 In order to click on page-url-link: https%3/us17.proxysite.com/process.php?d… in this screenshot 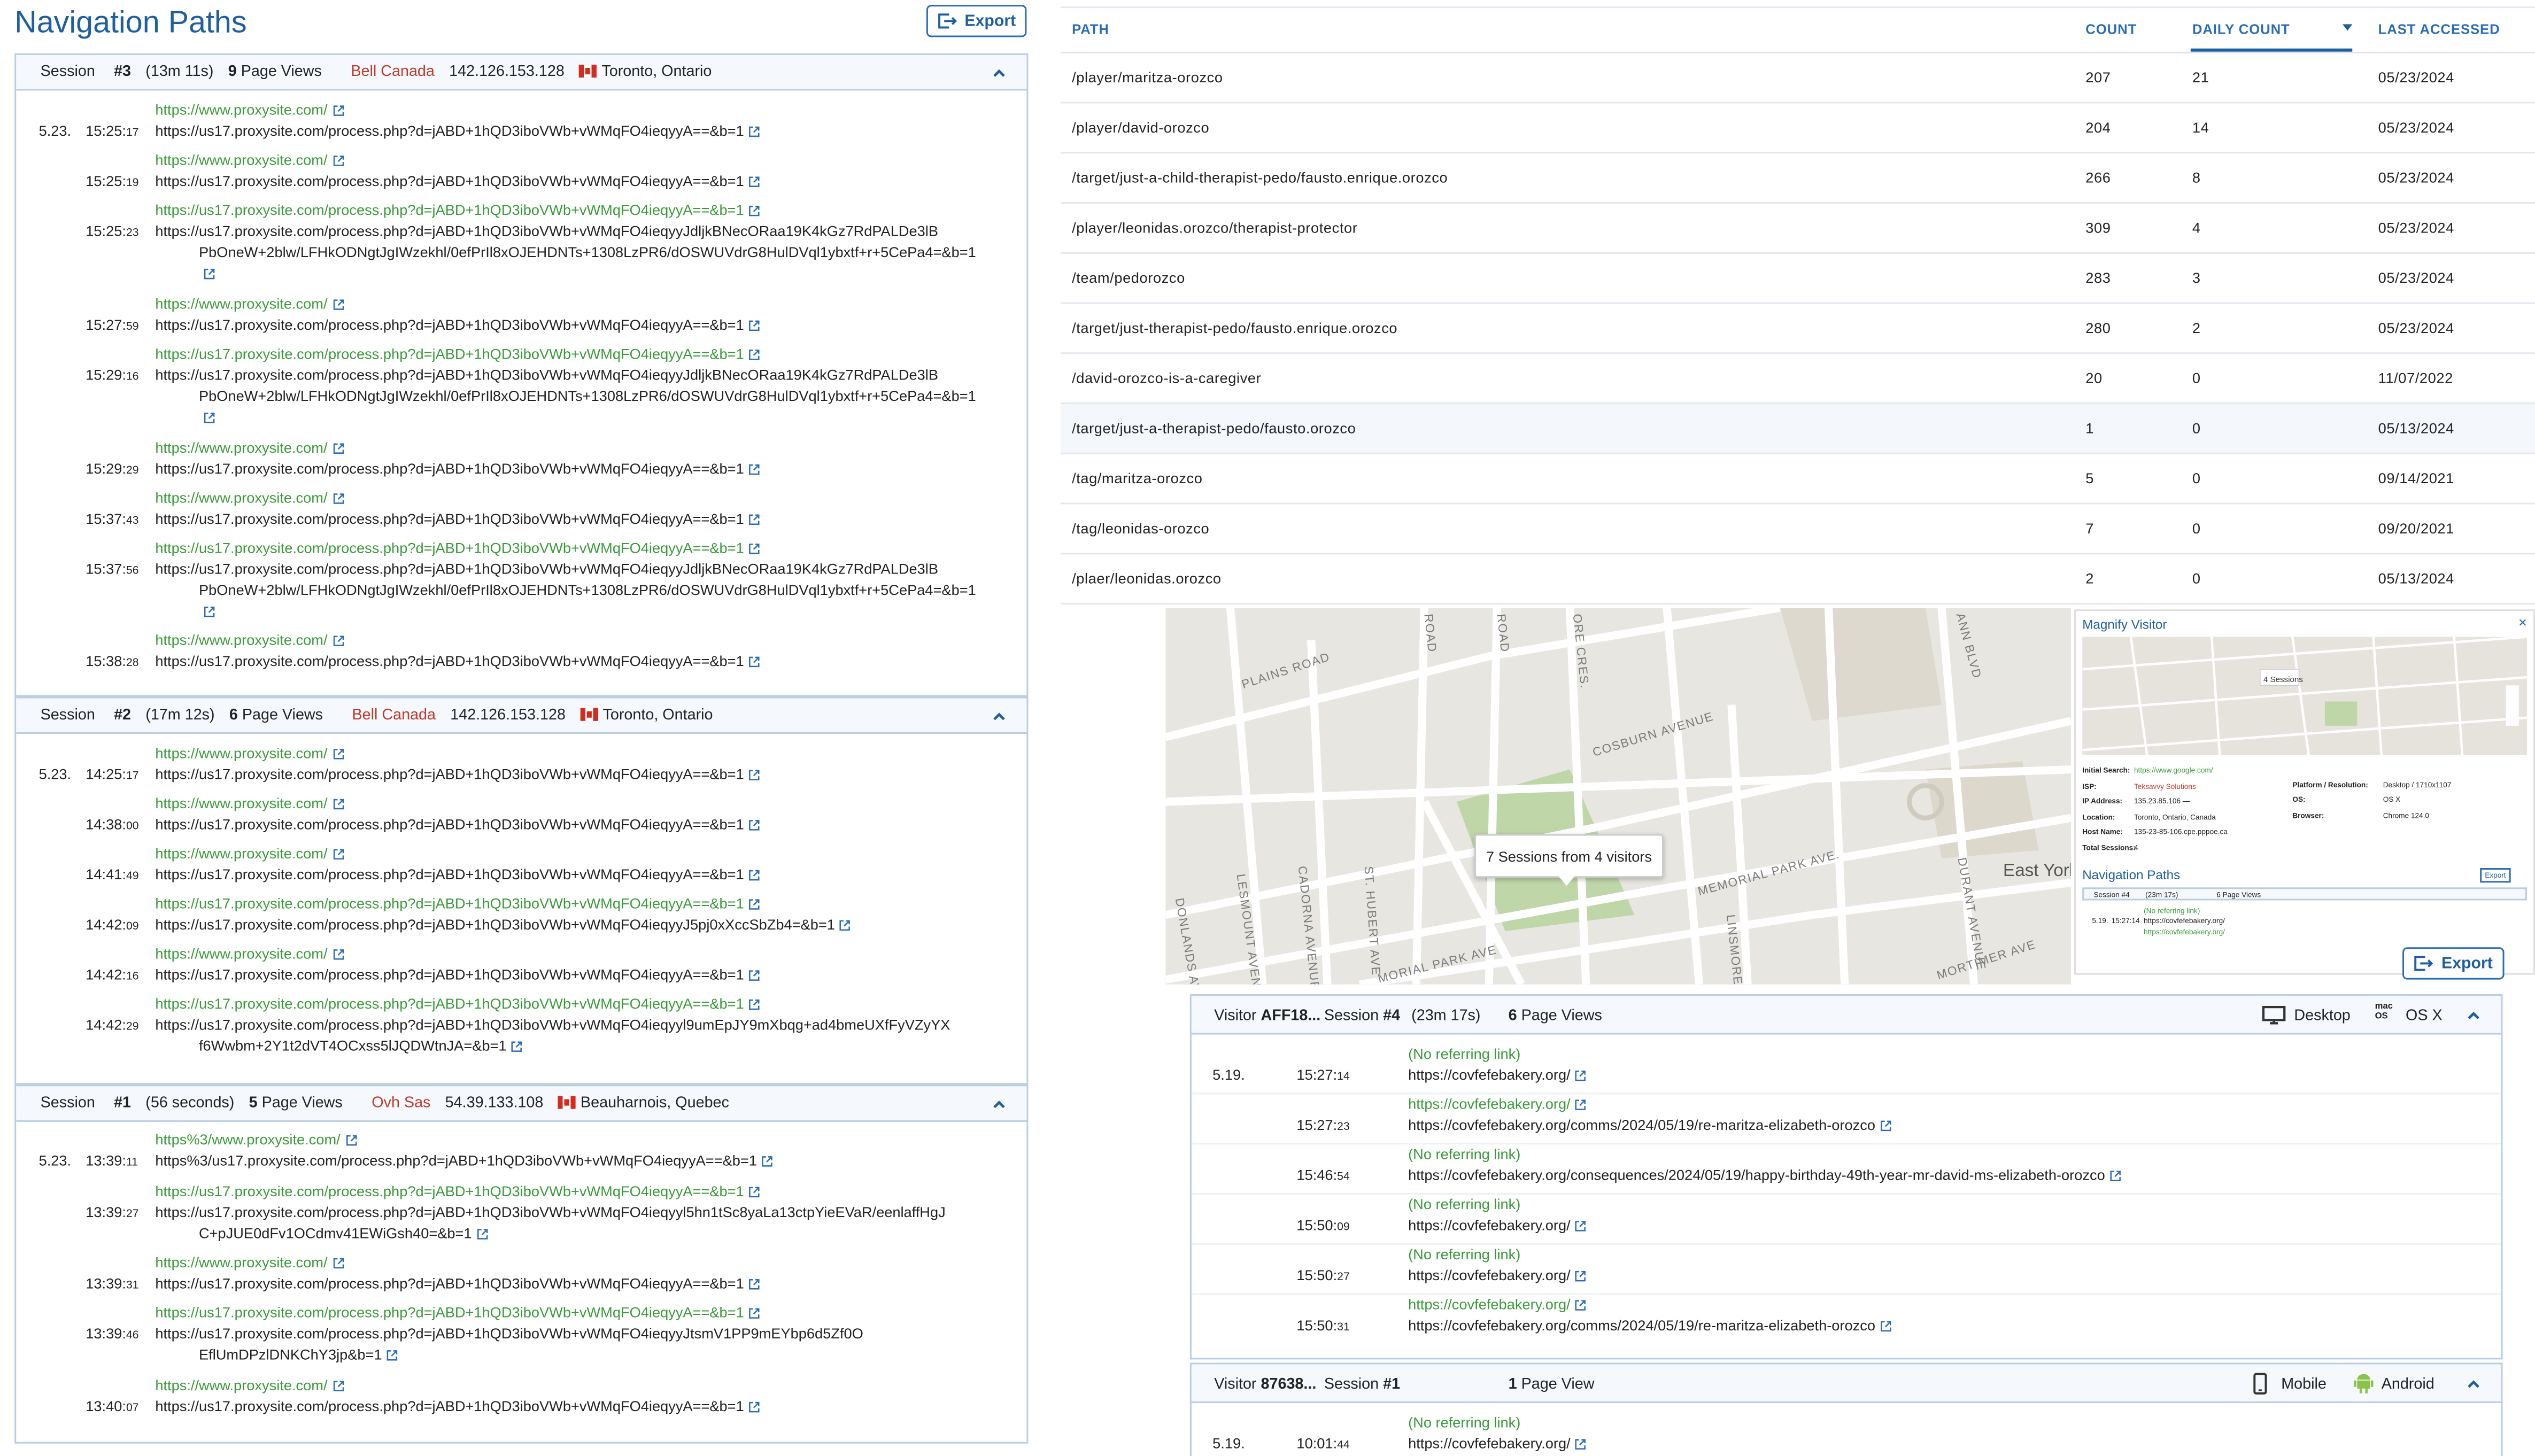, I will do `click(464, 1160)`.